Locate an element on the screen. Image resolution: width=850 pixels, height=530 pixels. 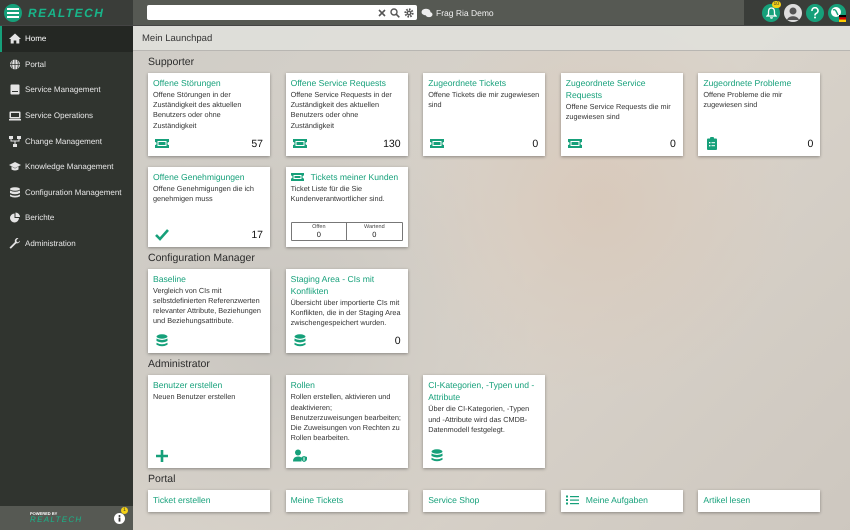
sidebar-item: Home is located at coordinates (66, 39).